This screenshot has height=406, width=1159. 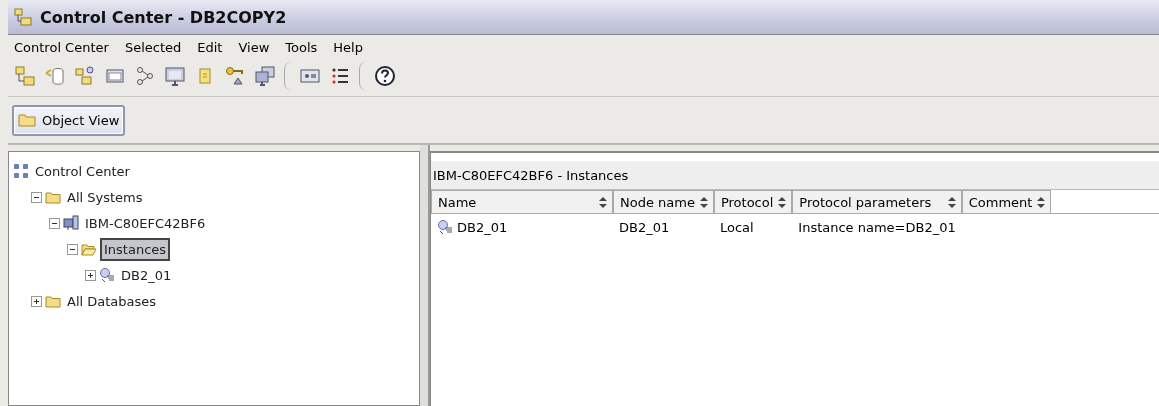 I want to click on object-view-button: Object View, so click(x=69, y=120).